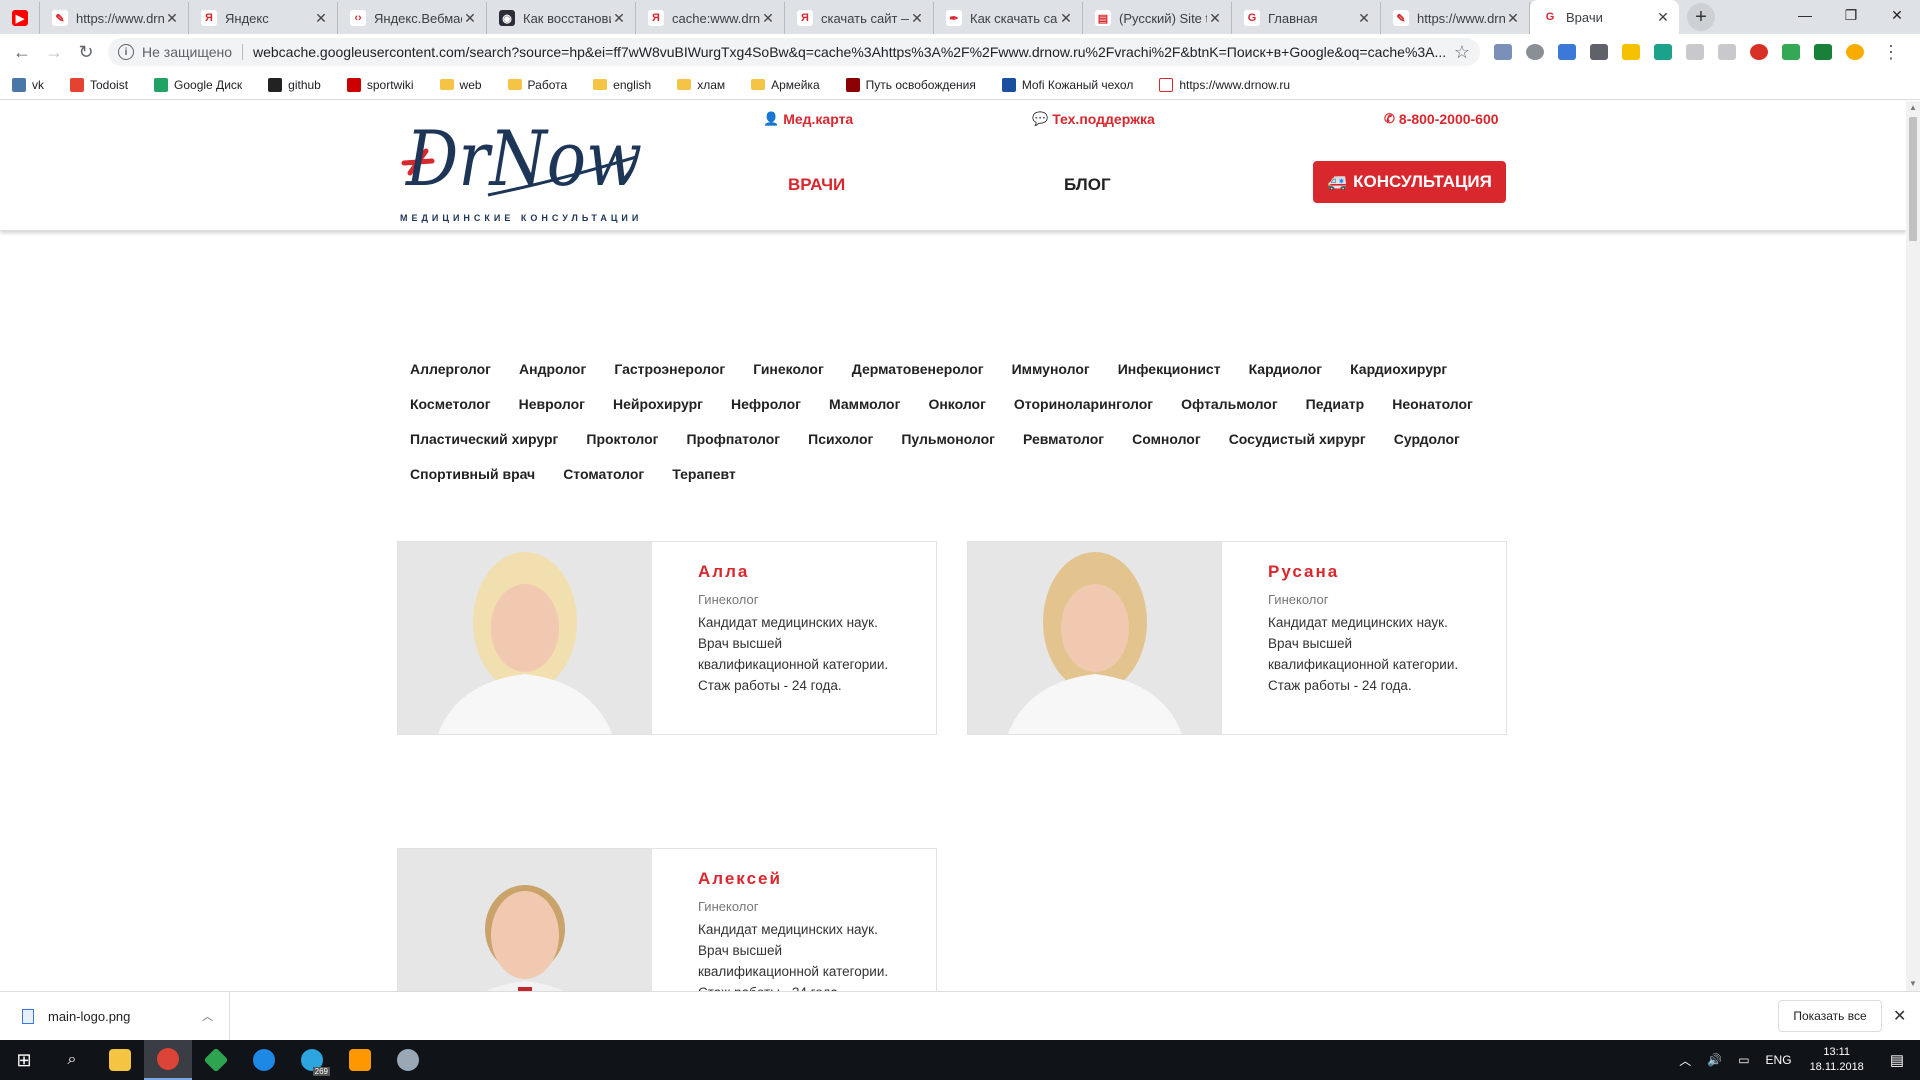 The width and height of the screenshot is (1920, 1080). Describe the element at coordinates (115, 1016) in the screenshot. I see `download-item: main-logo.png ︿` at that location.